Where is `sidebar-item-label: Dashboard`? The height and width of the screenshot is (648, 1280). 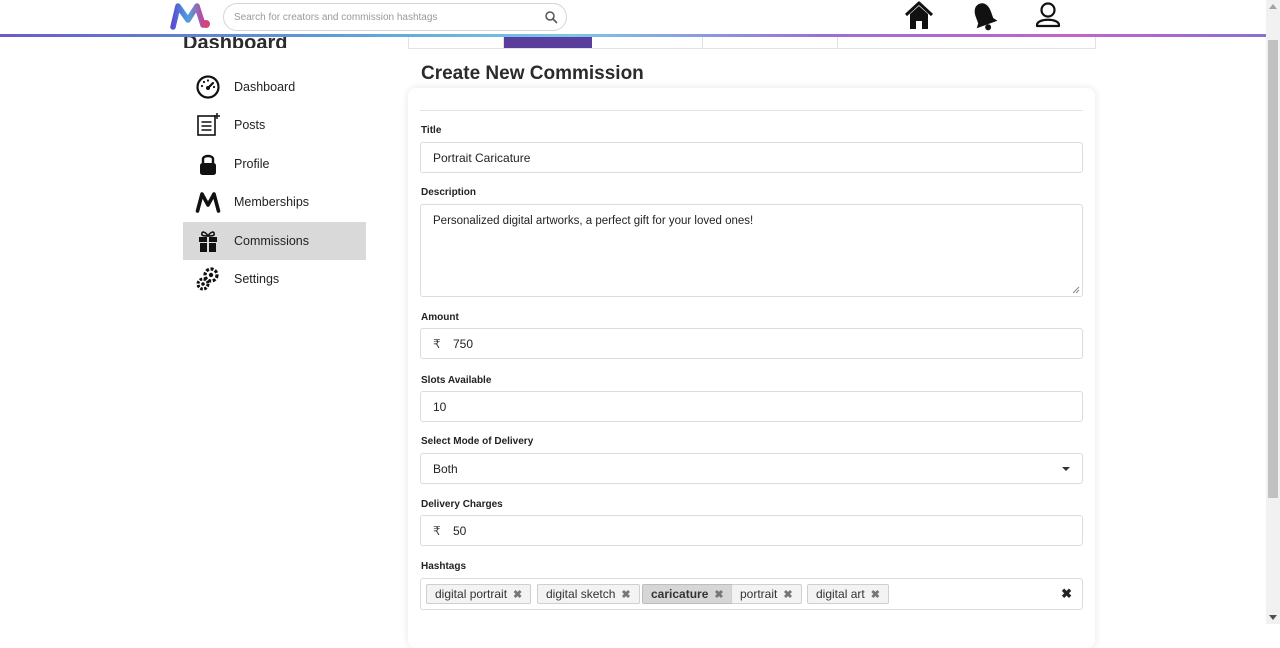 sidebar-item-label: Dashboard is located at coordinates (265, 87).